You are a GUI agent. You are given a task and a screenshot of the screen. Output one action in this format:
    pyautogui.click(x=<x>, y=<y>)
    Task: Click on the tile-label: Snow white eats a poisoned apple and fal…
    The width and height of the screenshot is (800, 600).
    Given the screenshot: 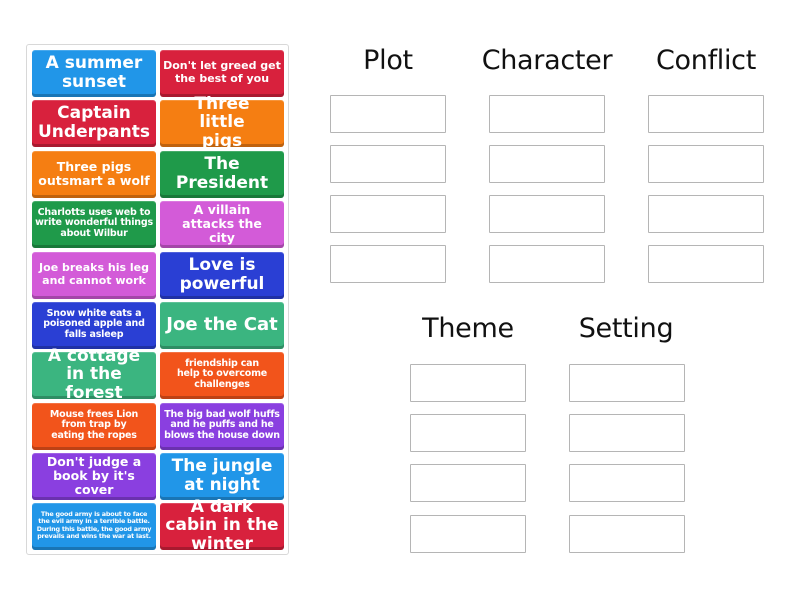 What is the action you would take?
    pyautogui.click(x=94, y=323)
    